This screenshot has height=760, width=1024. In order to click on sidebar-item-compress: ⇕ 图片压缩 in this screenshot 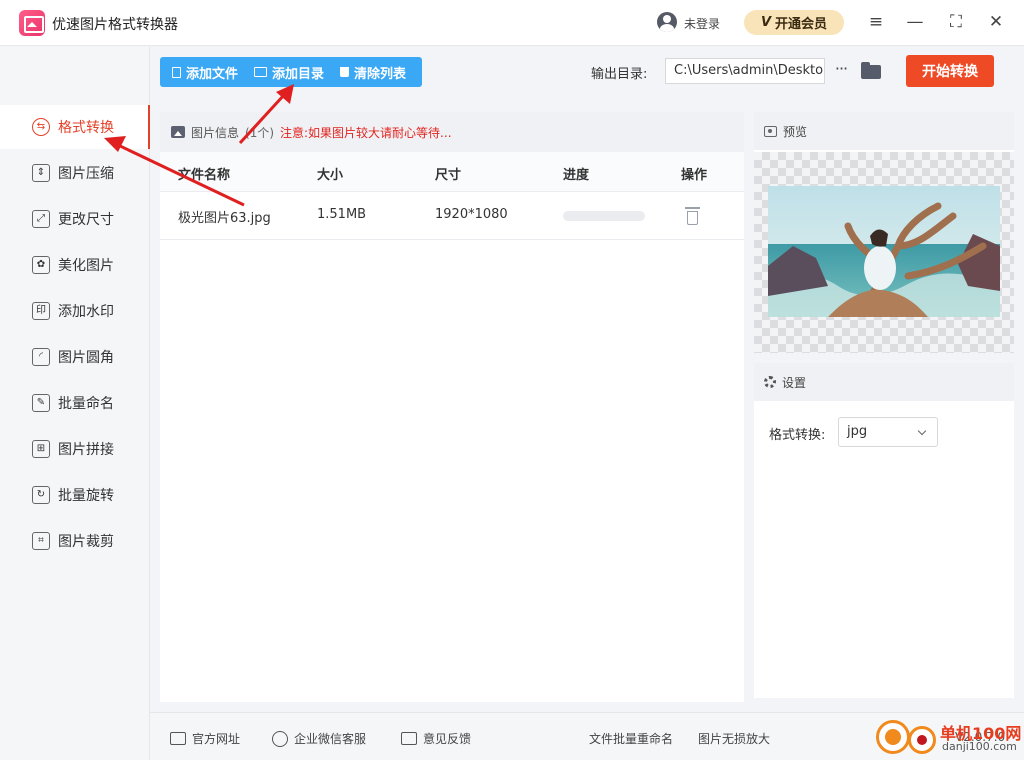, I will do `click(74, 173)`.